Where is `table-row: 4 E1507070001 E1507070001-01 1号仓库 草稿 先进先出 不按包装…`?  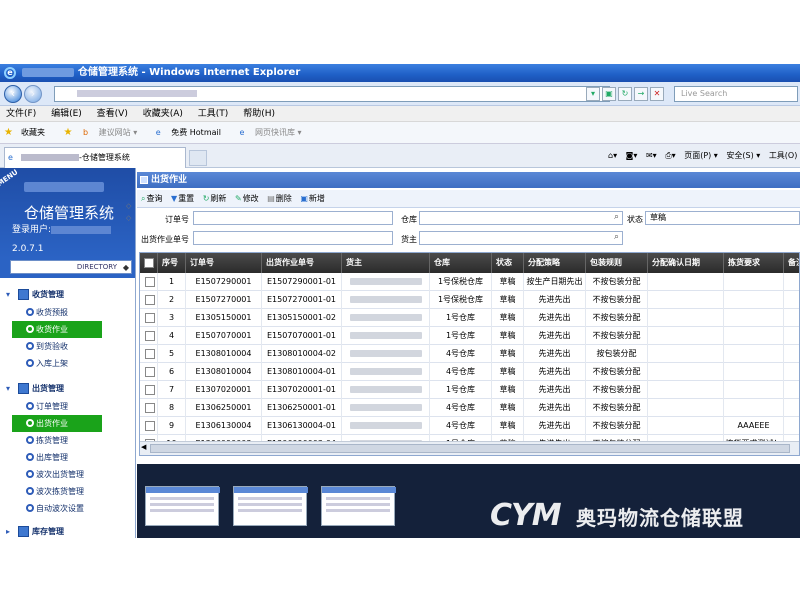 table-row: 4 E1507070001 E1507070001-01 1号仓库 草稿 先进先出 不按包装… is located at coordinates (469, 336).